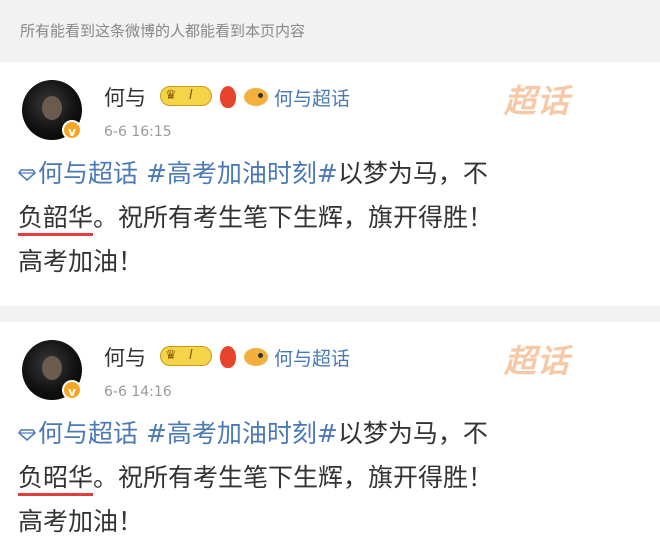 This screenshot has height=560, width=660. Describe the element at coordinates (56, 219) in the screenshot. I see `underlined-text: 负韶华` at that location.